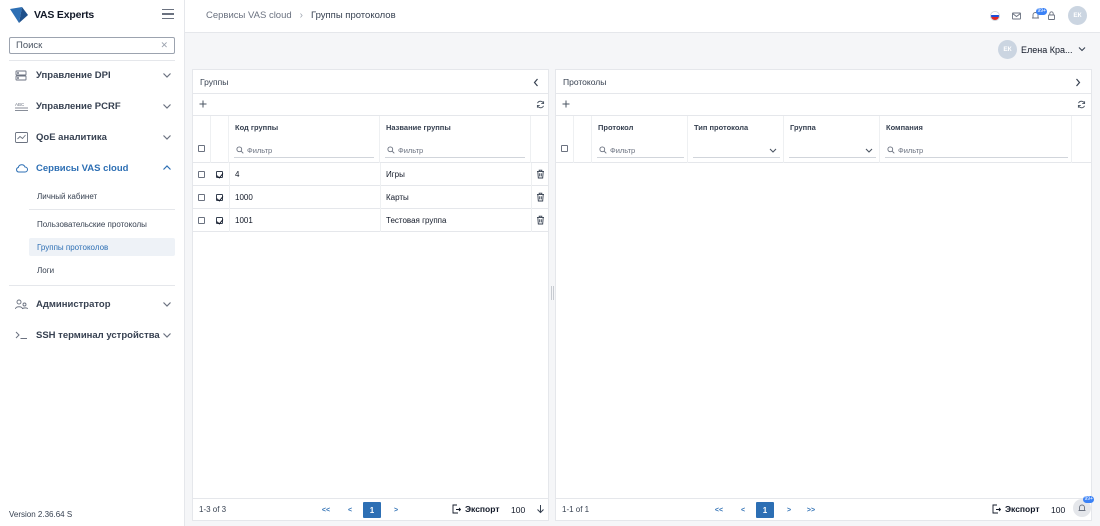 The height and width of the screenshot is (526, 1100). What do you see at coordinates (552, 293) in the screenshot?
I see `panel-resize-handle` at bounding box center [552, 293].